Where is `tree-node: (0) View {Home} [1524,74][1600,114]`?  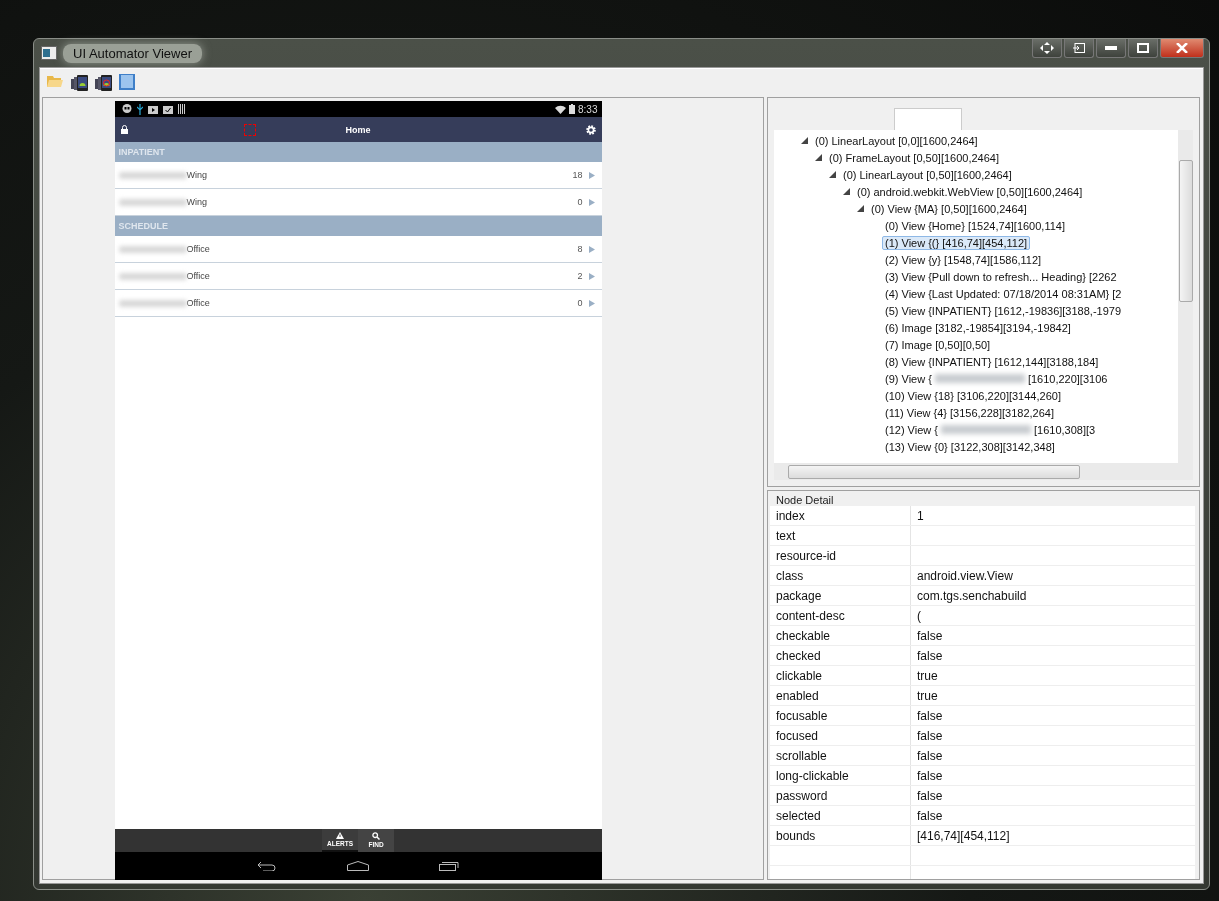 tree-node: (0) View {Home} [1524,74][1600,114] is located at coordinates (975, 225).